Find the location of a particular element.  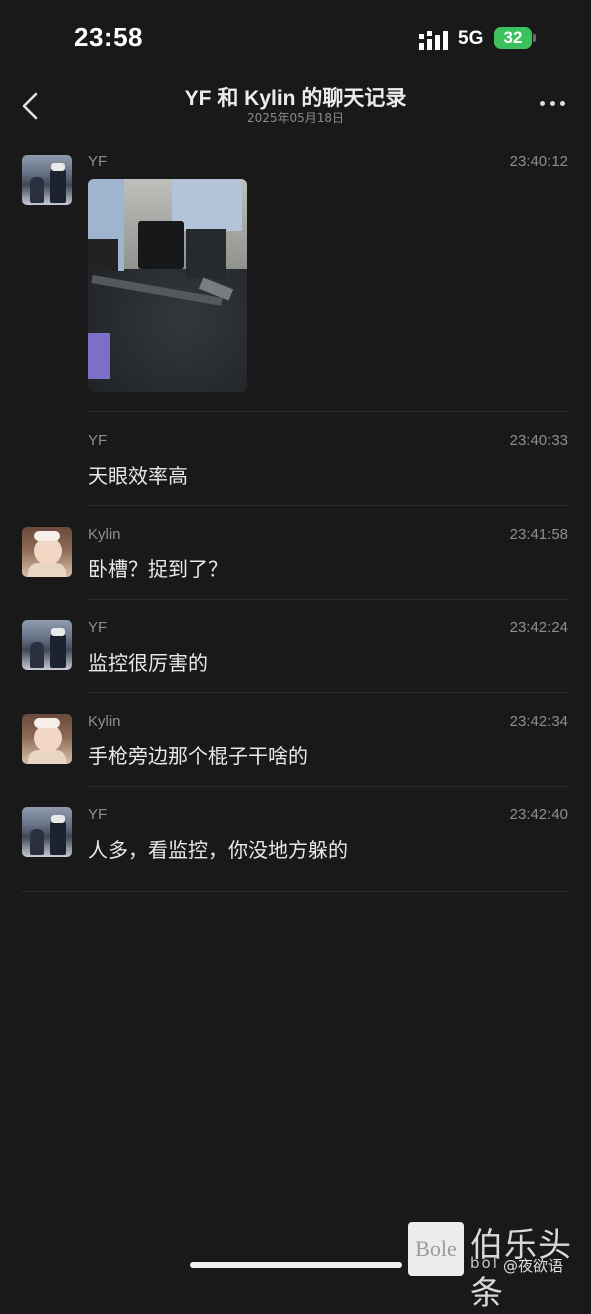

message-text: 卧槽？捉到了？ is located at coordinates (158, 569).